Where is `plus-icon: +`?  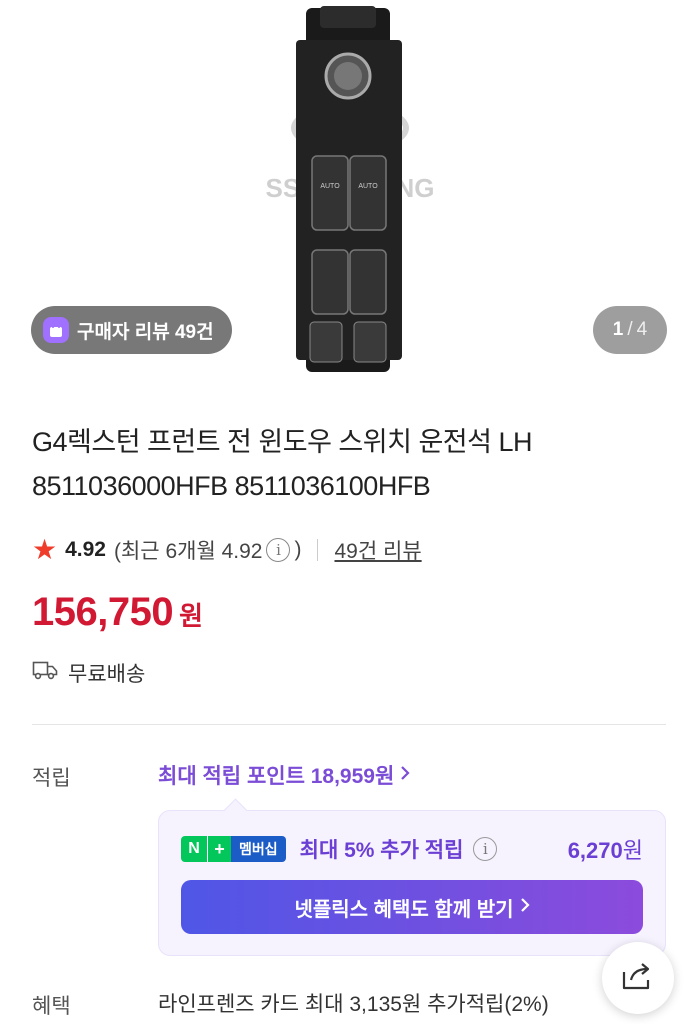
plus-icon: + is located at coordinates (219, 849).